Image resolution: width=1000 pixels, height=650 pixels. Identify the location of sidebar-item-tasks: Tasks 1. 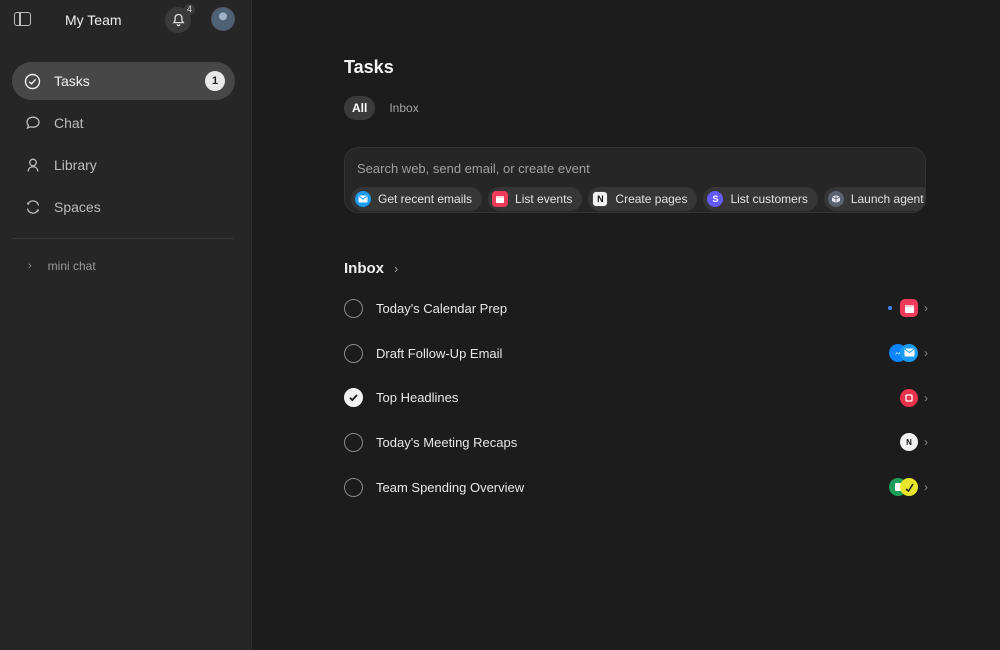
(123, 81).